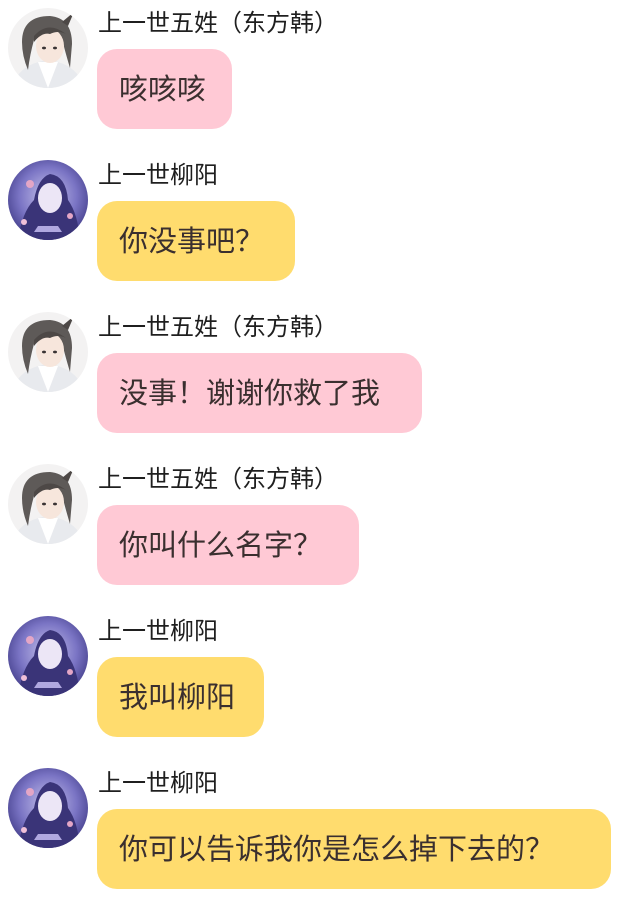 The width and height of the screenshot is (640, 911). I want to click on message-bubble: 你叫什么名字？, so click(228, 545).